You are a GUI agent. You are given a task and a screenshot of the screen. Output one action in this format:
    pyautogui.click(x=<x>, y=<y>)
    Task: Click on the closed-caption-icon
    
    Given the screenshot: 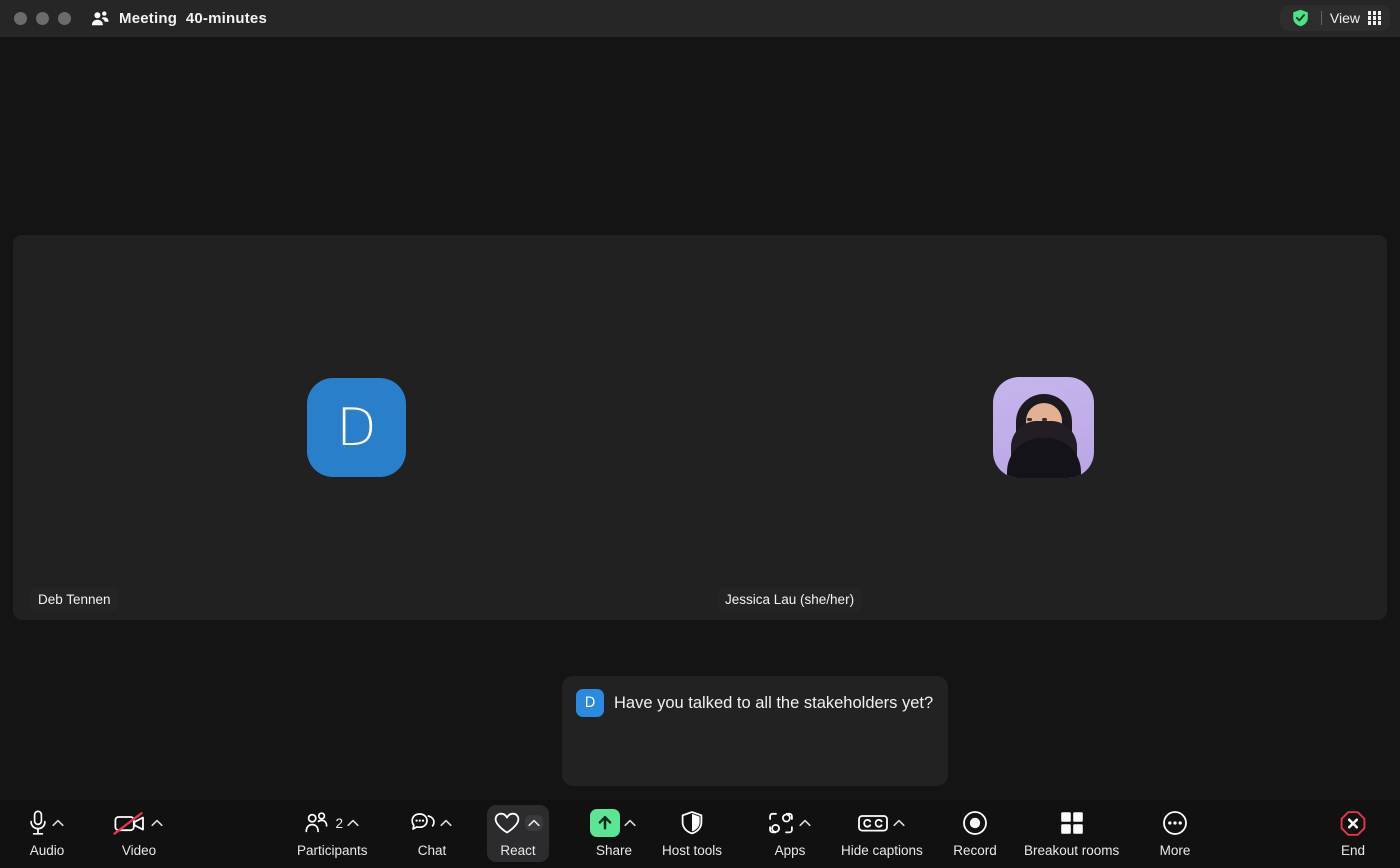 What is the action you would take?
    pyautogui.click(x=873, y=823)
    